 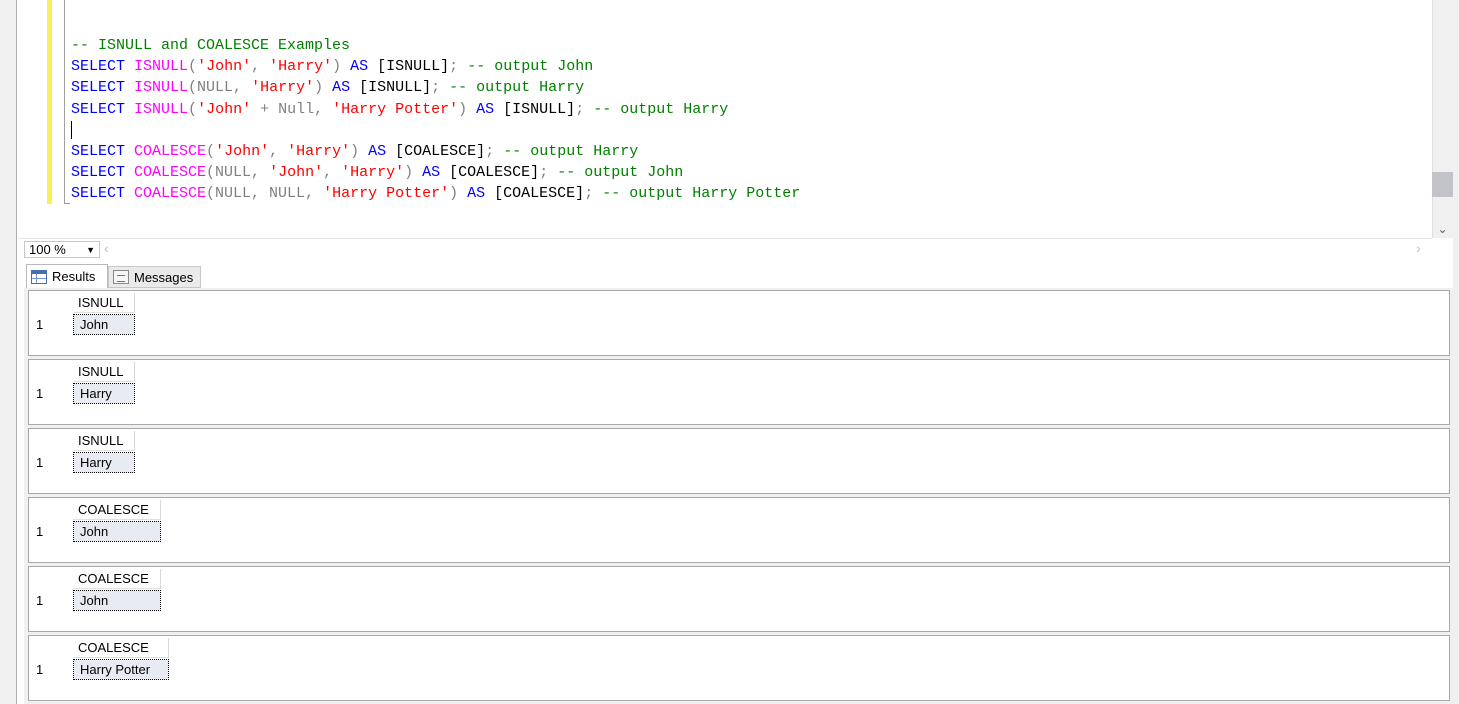 I want to click on code-line: -- ISNULL and COALESCE Examples, so click(x=435, y=45).